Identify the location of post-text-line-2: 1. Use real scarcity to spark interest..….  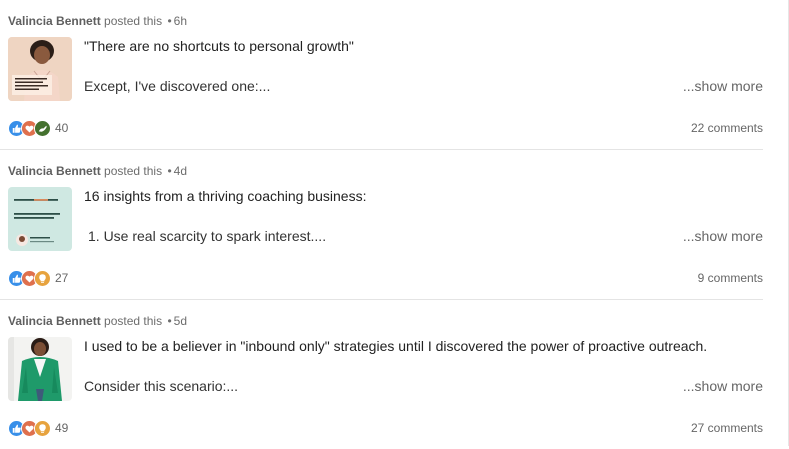
(207, 236).